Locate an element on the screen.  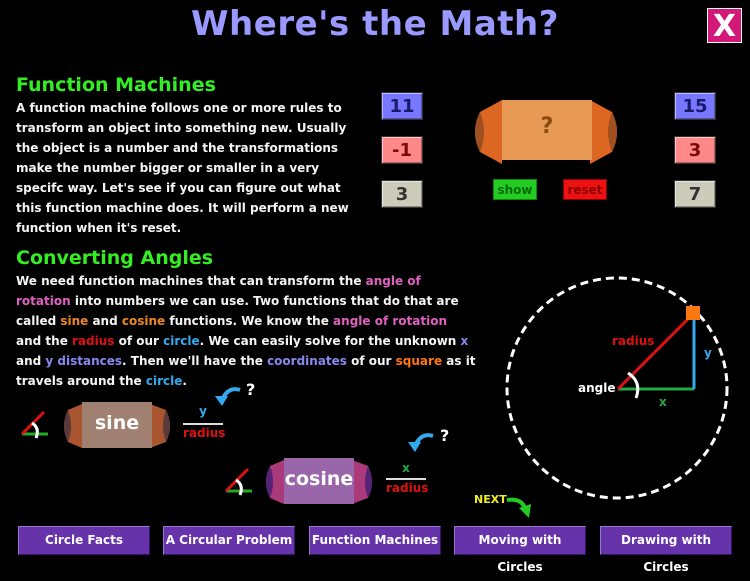
nav-drawing-with-circles: Drawing with Circles is located at coordinates (666, 550).